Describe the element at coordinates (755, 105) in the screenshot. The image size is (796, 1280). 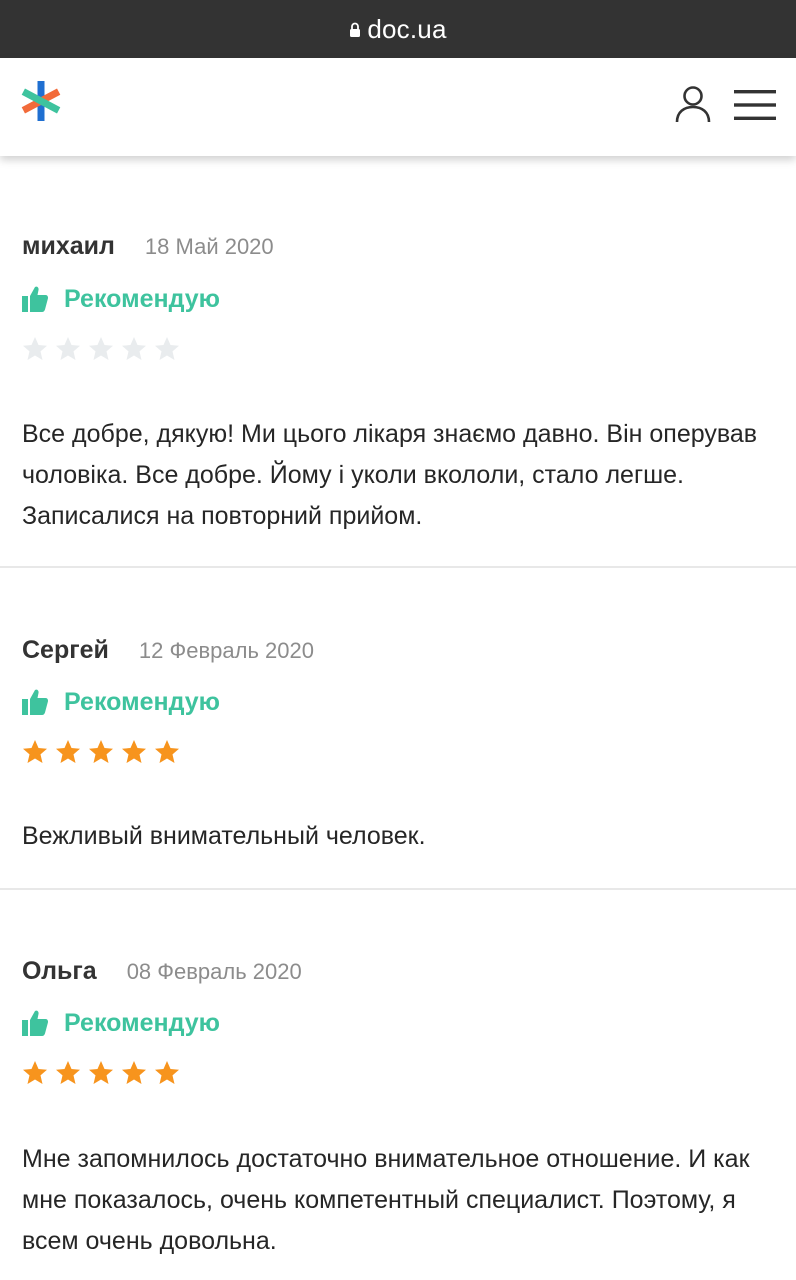
I see `hamburger-menu-icon` at that location.